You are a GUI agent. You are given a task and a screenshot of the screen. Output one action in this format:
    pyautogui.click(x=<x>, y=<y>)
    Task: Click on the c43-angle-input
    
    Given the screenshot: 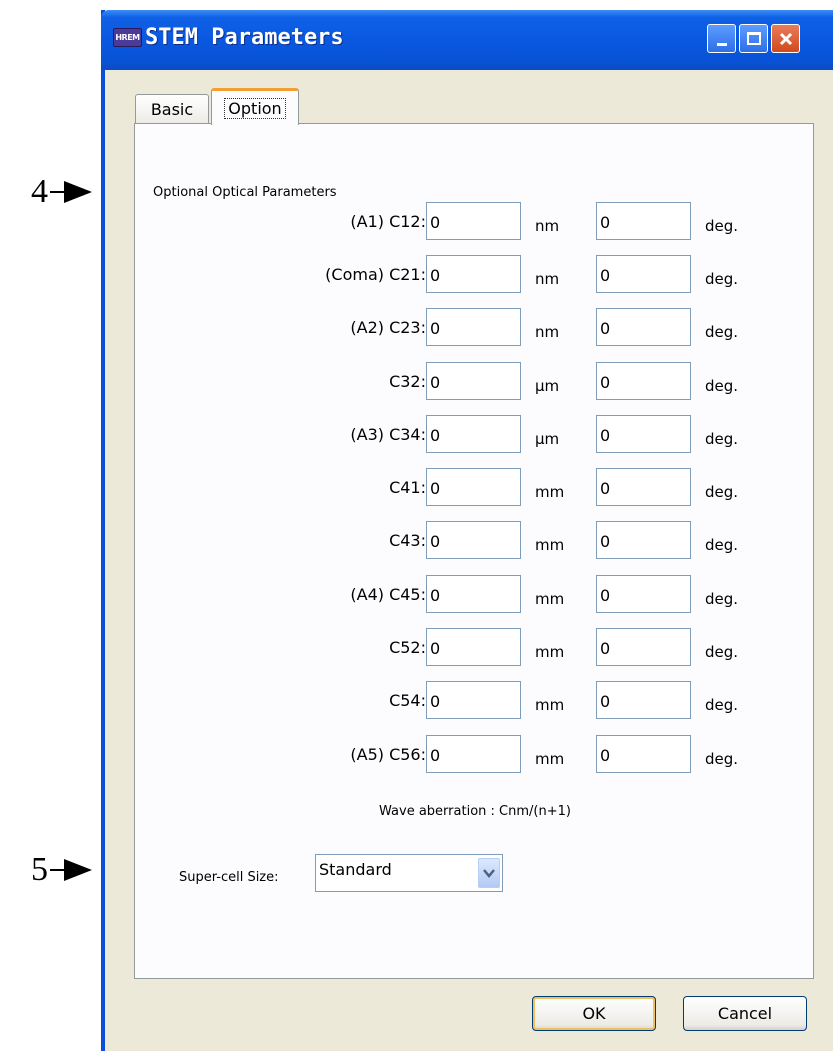 What is the action you would take?
    pyautogui.click(x=643, y=540)
    